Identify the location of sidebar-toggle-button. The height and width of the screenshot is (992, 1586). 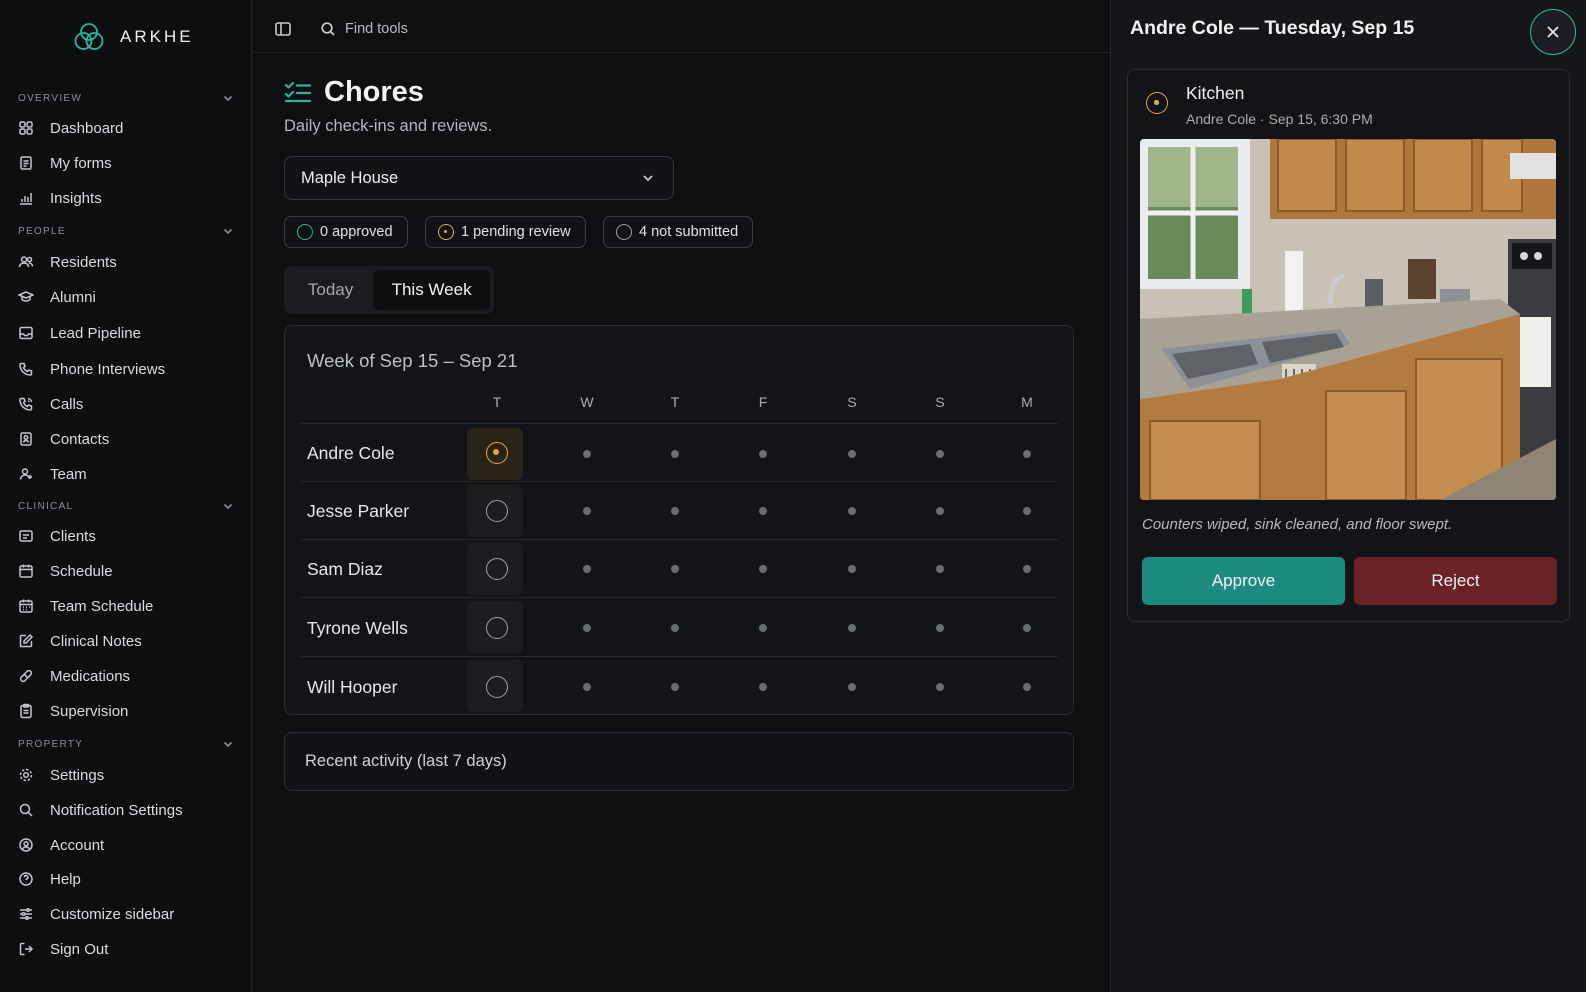
(283, 29).